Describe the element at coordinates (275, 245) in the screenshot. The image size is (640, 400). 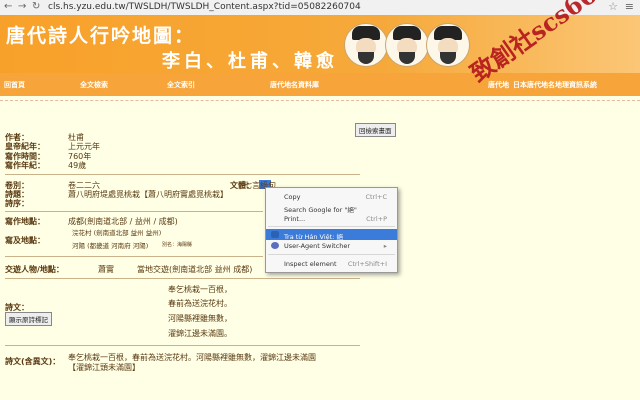
I see `user-agent-extension-icon` at that location.